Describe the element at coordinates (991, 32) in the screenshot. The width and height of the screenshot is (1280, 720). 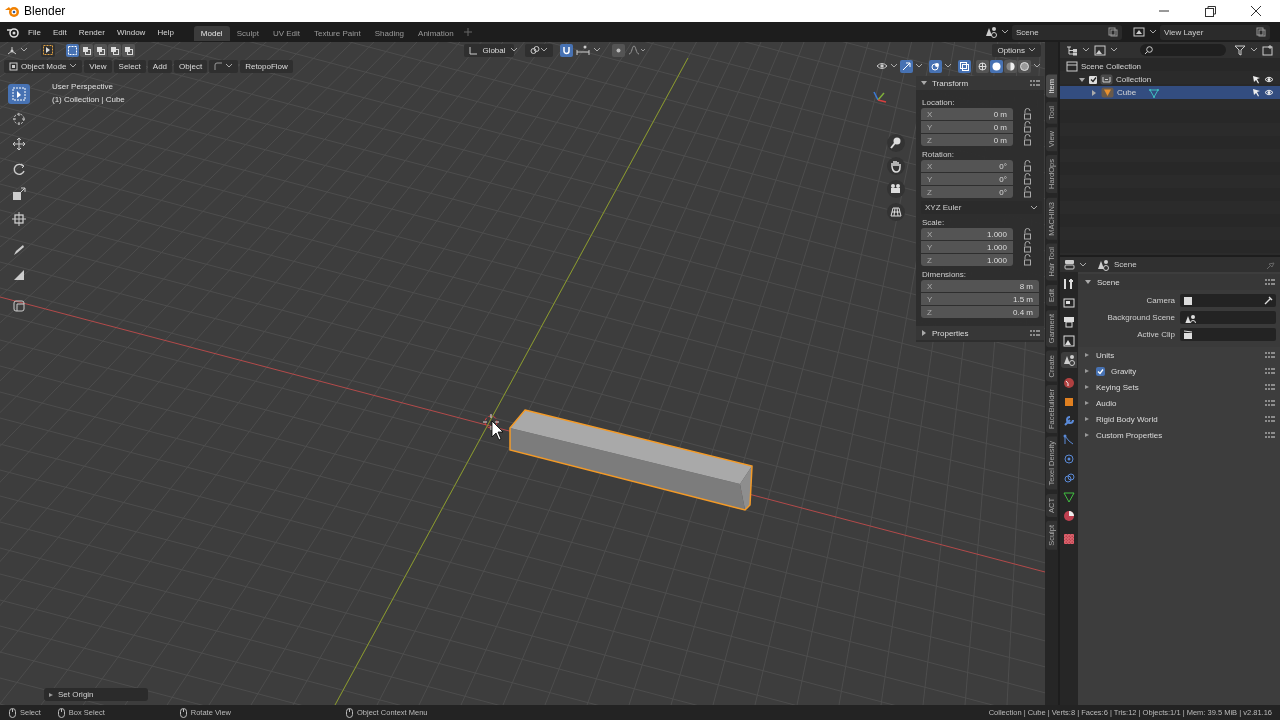
I see `scene-icon` at that location.